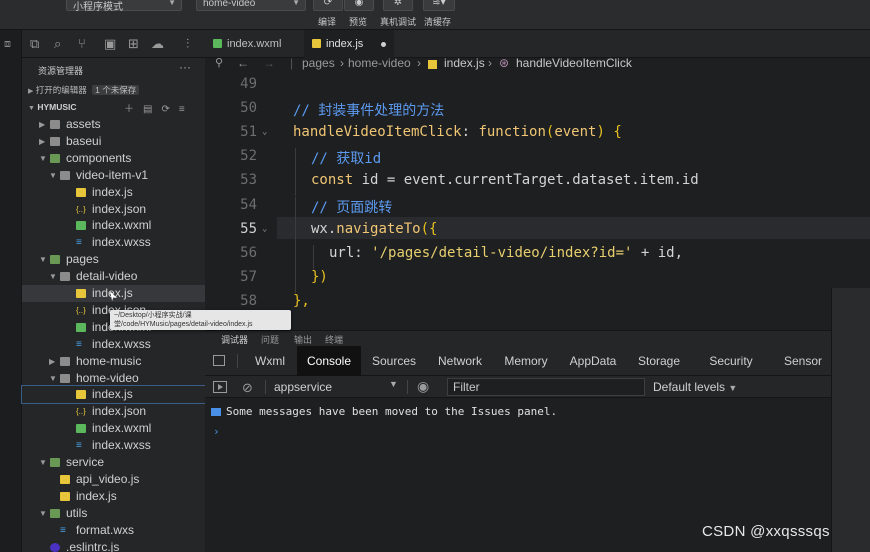 This screenshot has width=870, height=552. Describe the element at coordinates (216, 431) in the screenshot. I see `console-prompt: ›` at that location.